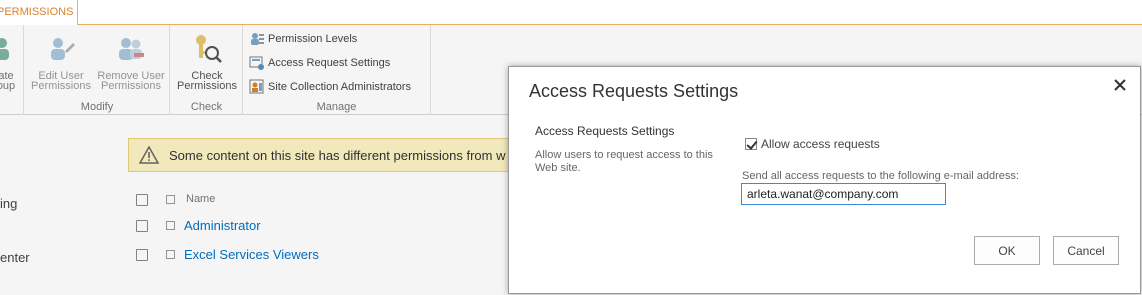 The height and width of the screenshot is (295, 1142). Describe the element at coordinates (1007, 250) in the screenshot. I see `ok-button: OK` at that location.